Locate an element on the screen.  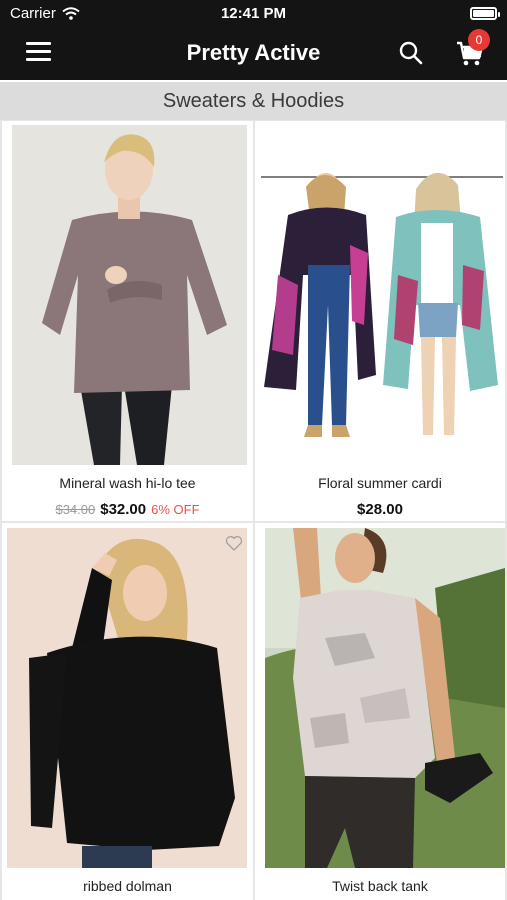
sale-price: $28.00 is located at coordinates (380, 509).